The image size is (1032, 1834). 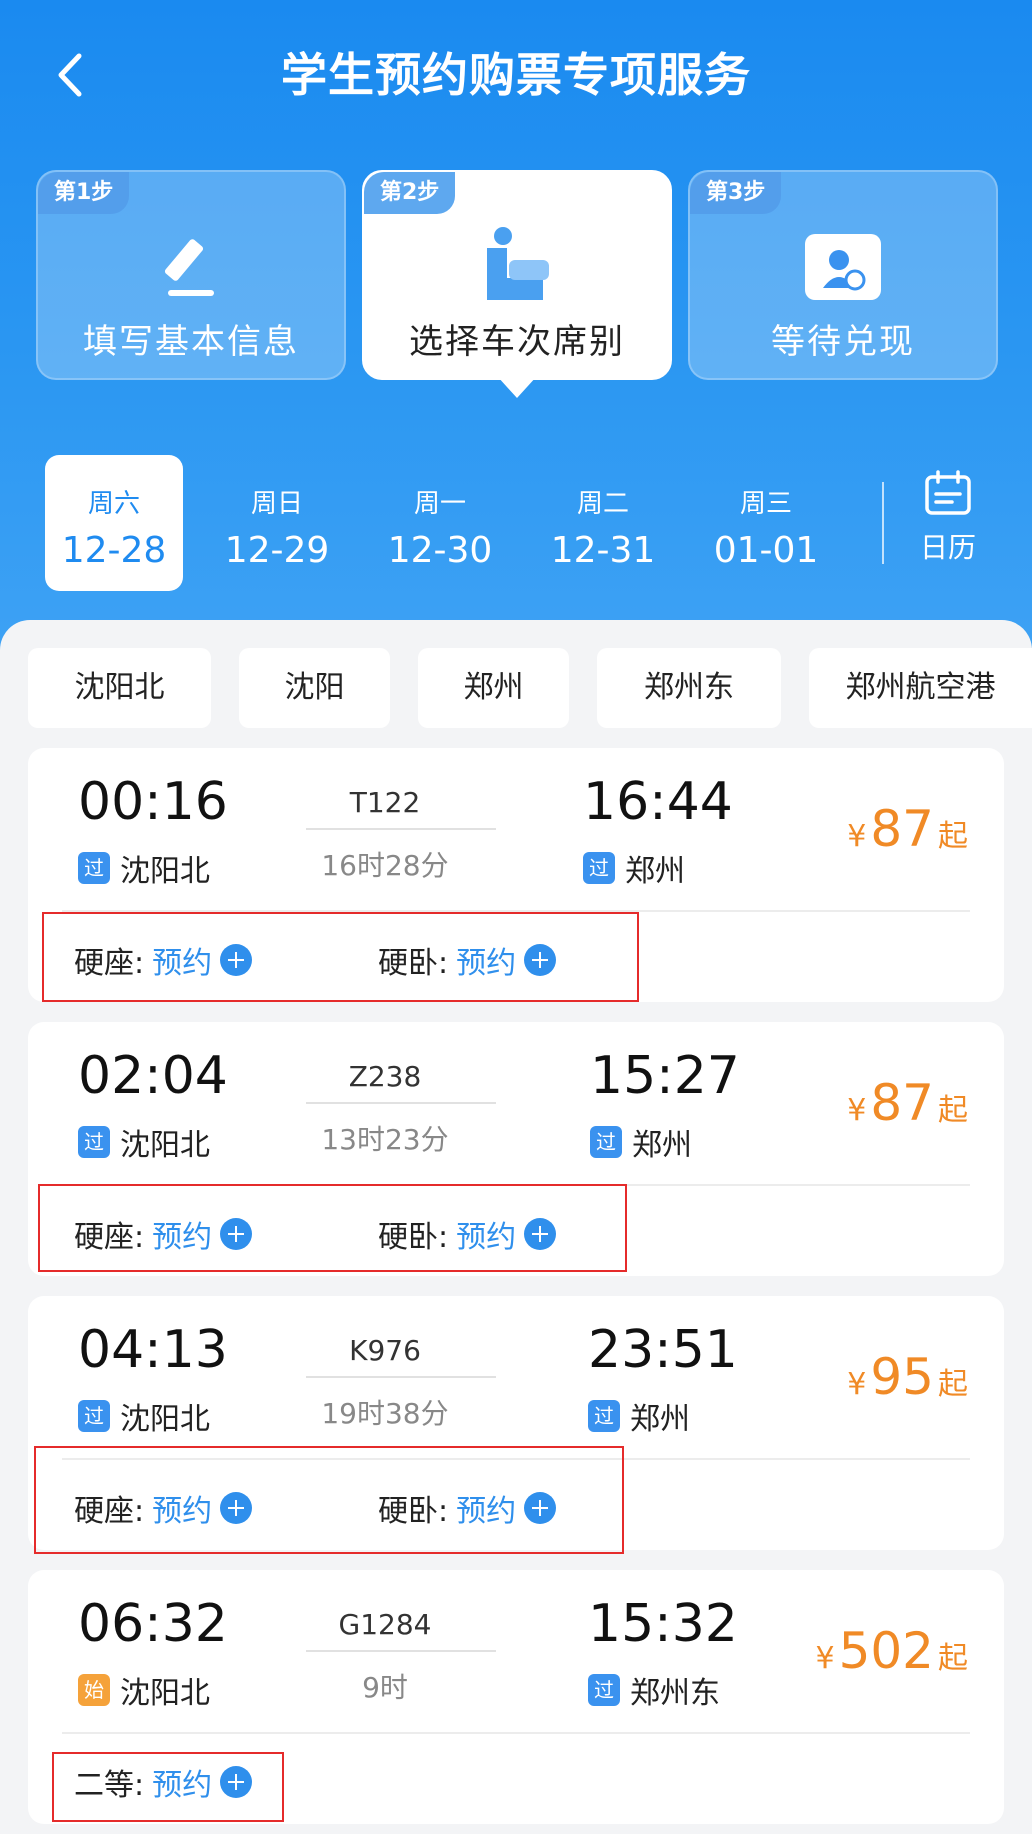 What do you see at coordinates (276, 504) in the screenshot?
I see `date-tab-weekday: 周日` at bounding box center [276, 504].